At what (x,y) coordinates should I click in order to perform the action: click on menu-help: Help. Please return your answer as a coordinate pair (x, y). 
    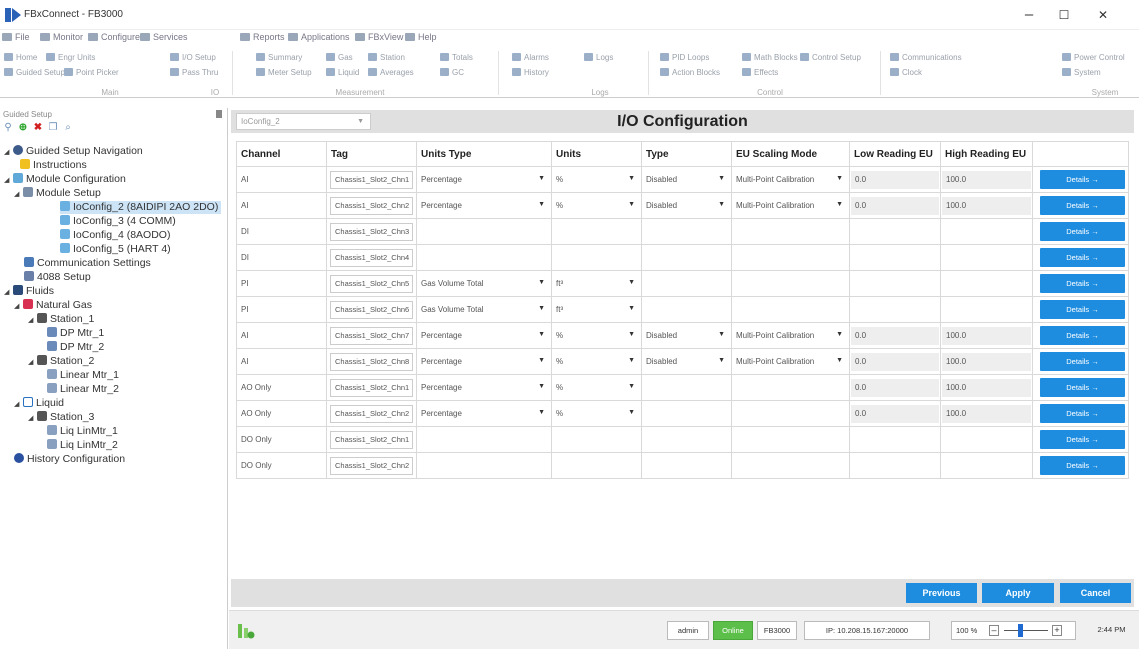
    Looking at the image, I should click on (421, 37).